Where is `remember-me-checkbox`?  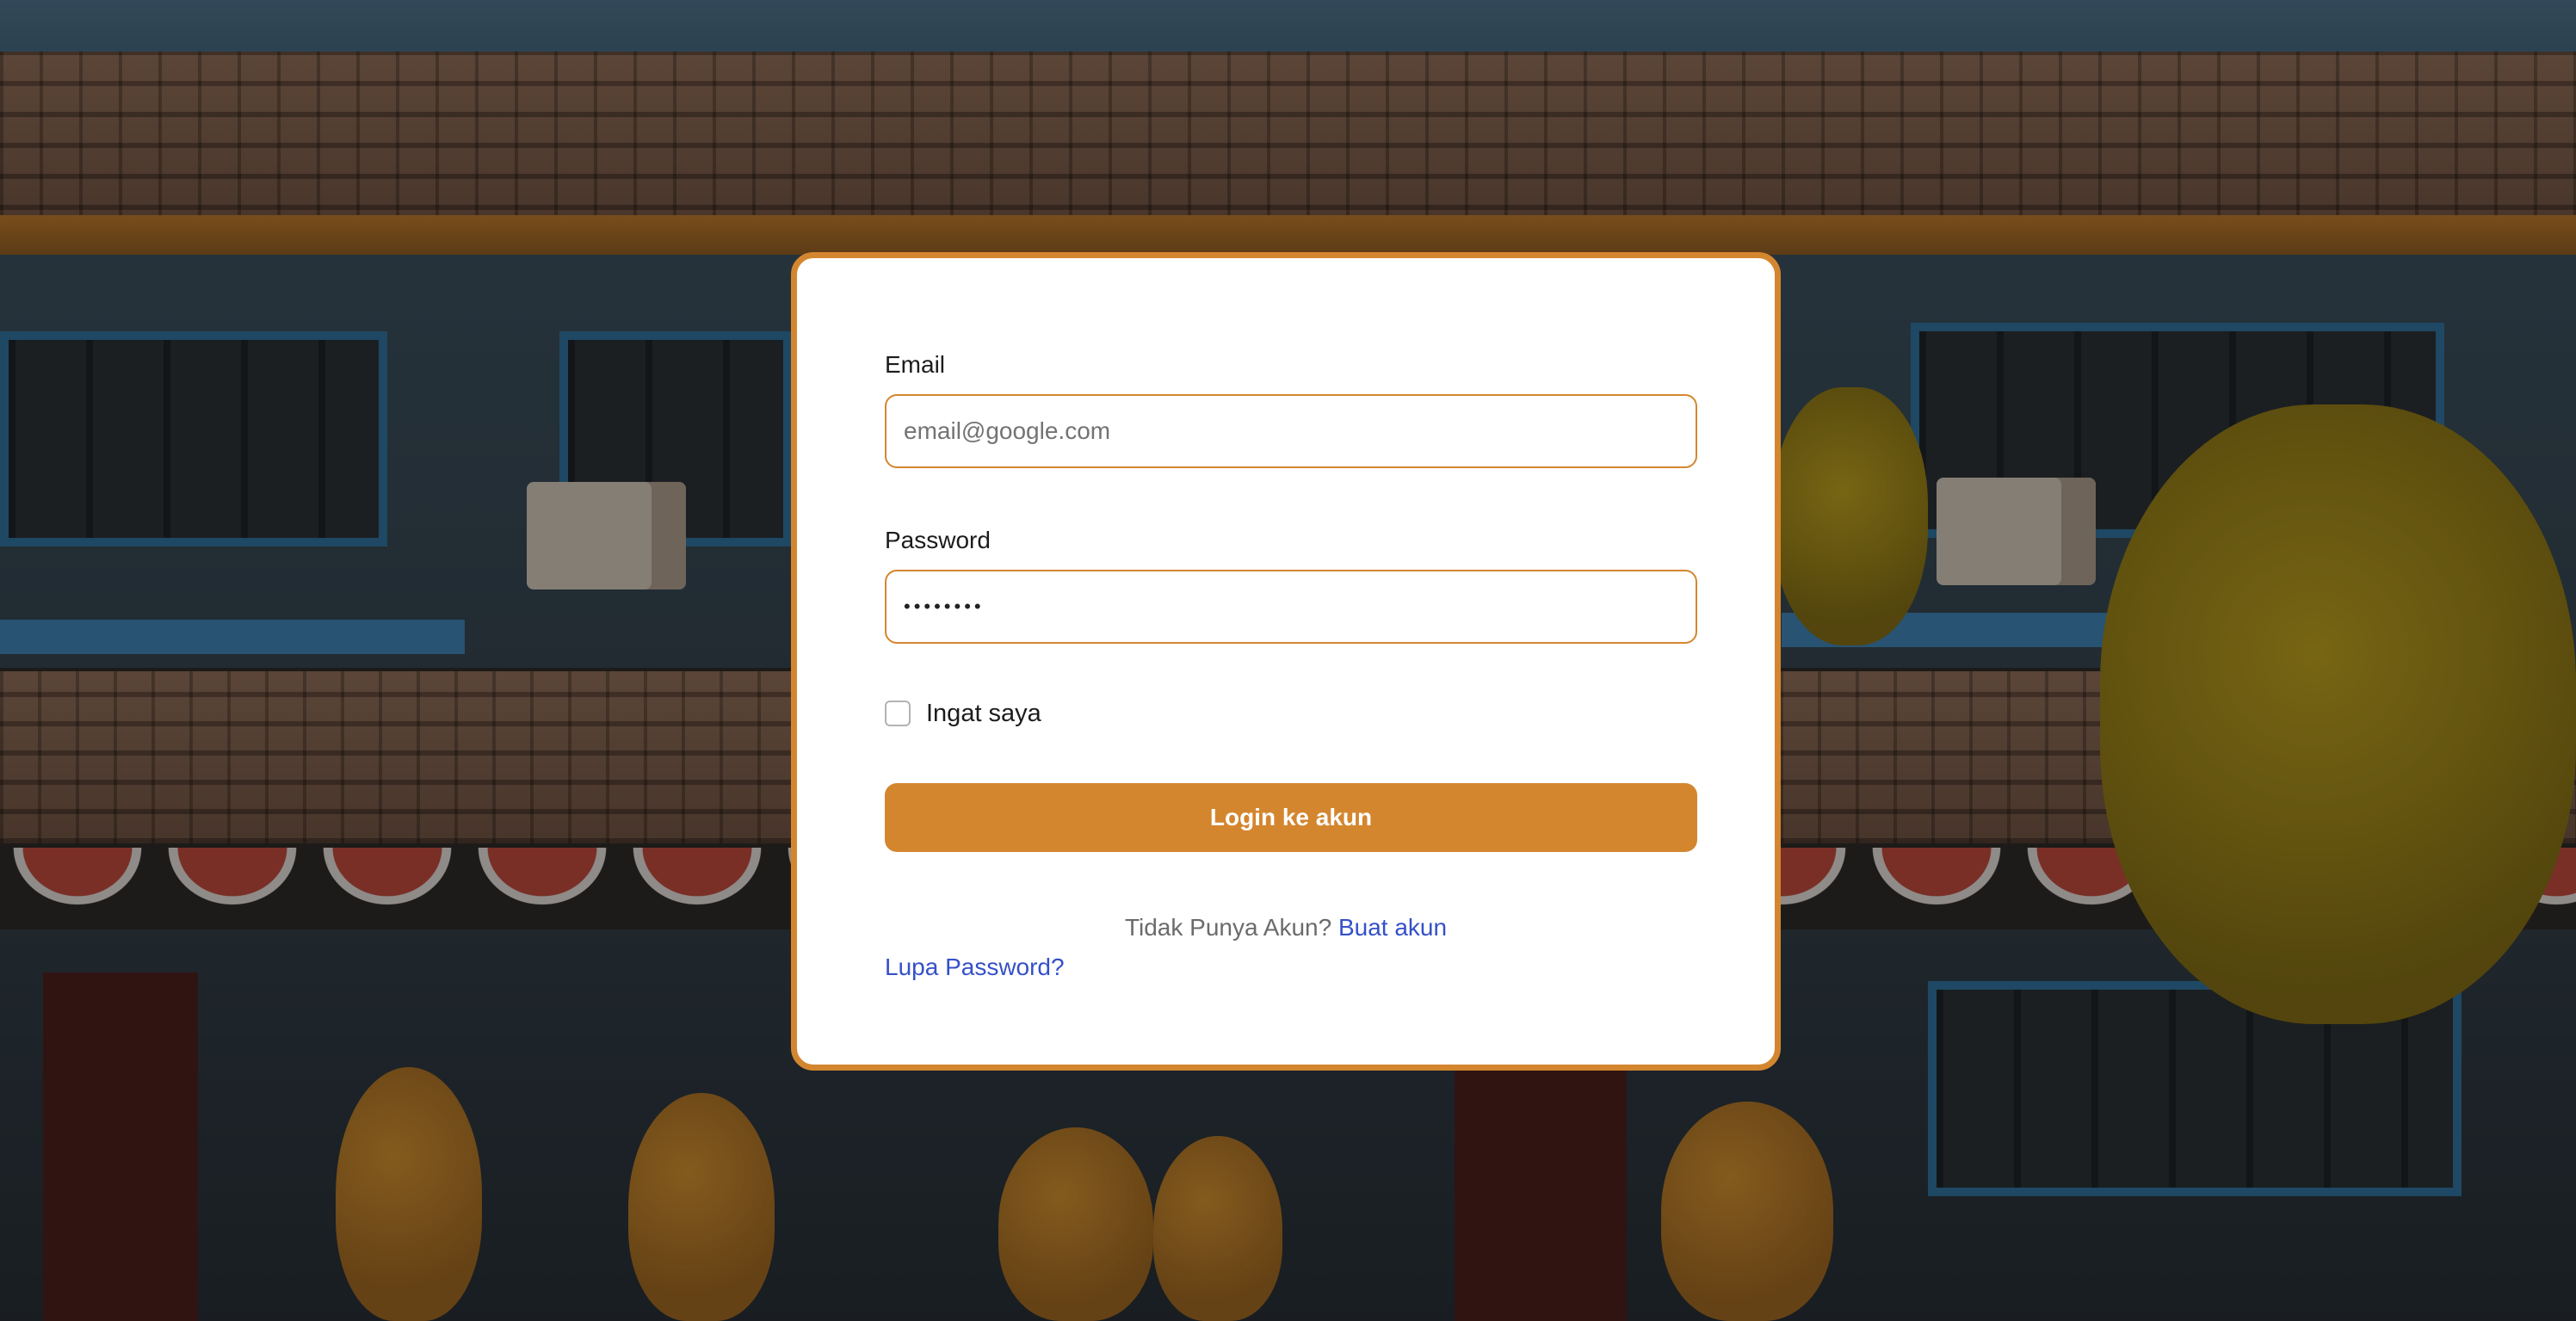 remember-me-checkbox is located at coordinates (898, 713).